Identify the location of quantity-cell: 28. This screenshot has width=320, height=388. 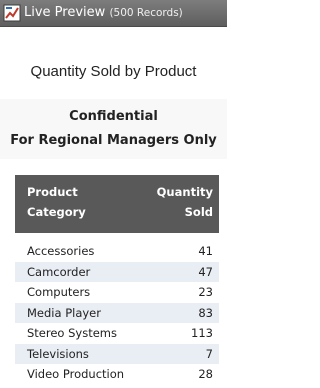
(205, 374).